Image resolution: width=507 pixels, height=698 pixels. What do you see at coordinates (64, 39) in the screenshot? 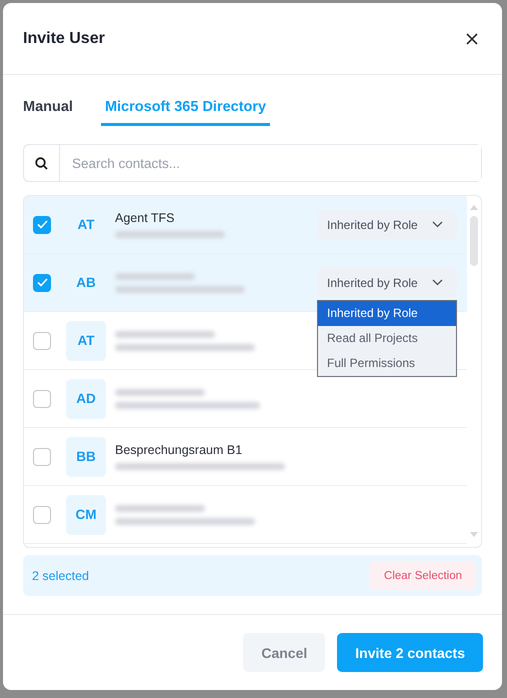
I see `dialog-title: Invite User` at bounding box center [64, 39].